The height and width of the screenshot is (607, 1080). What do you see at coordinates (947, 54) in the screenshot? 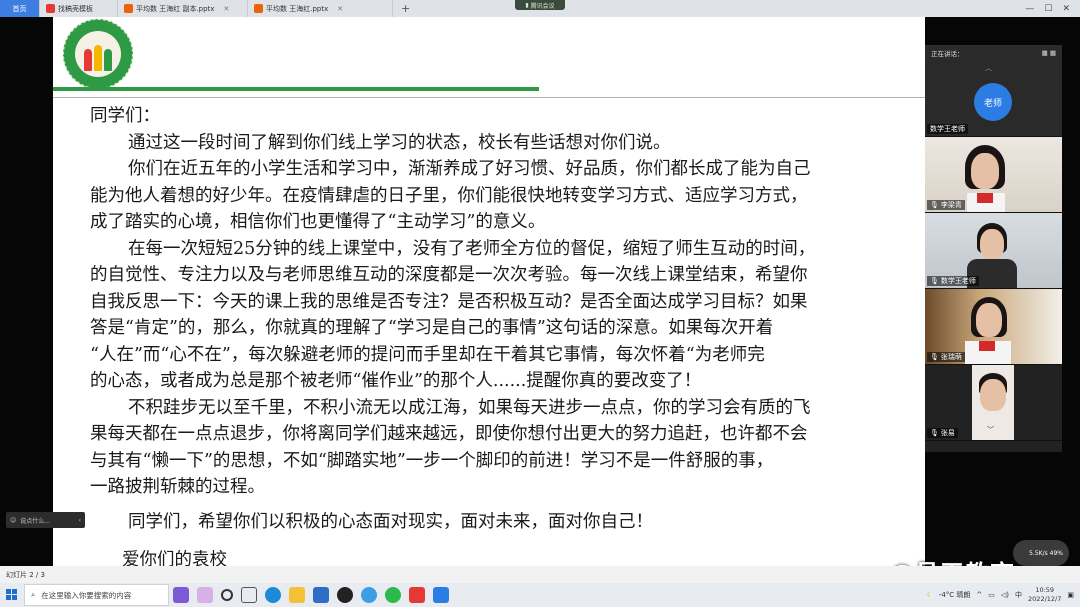
I see `speaking-label: 正在讲话：` at bounding box center [947, 54].